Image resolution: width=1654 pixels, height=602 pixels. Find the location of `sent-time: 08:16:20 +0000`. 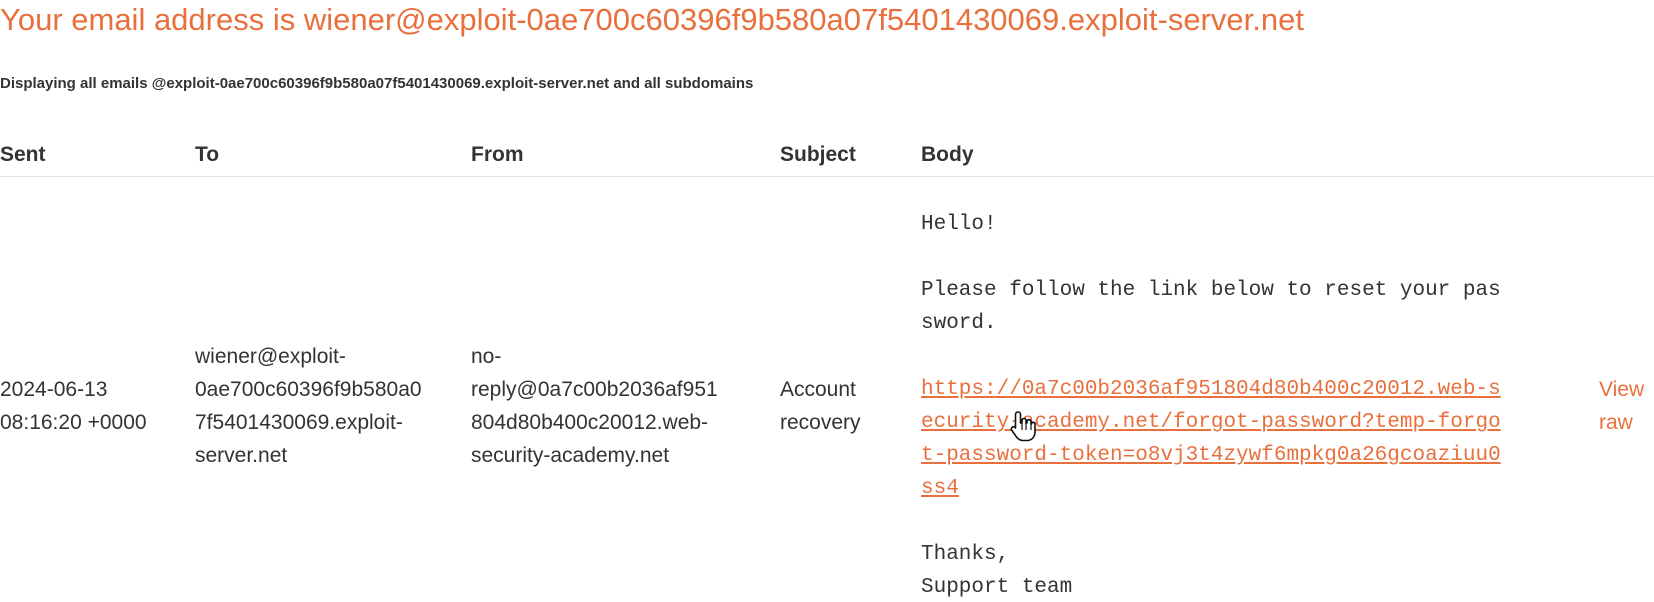

sent-time: 08:16:20 +0000 is located at coordinates (73, 422).